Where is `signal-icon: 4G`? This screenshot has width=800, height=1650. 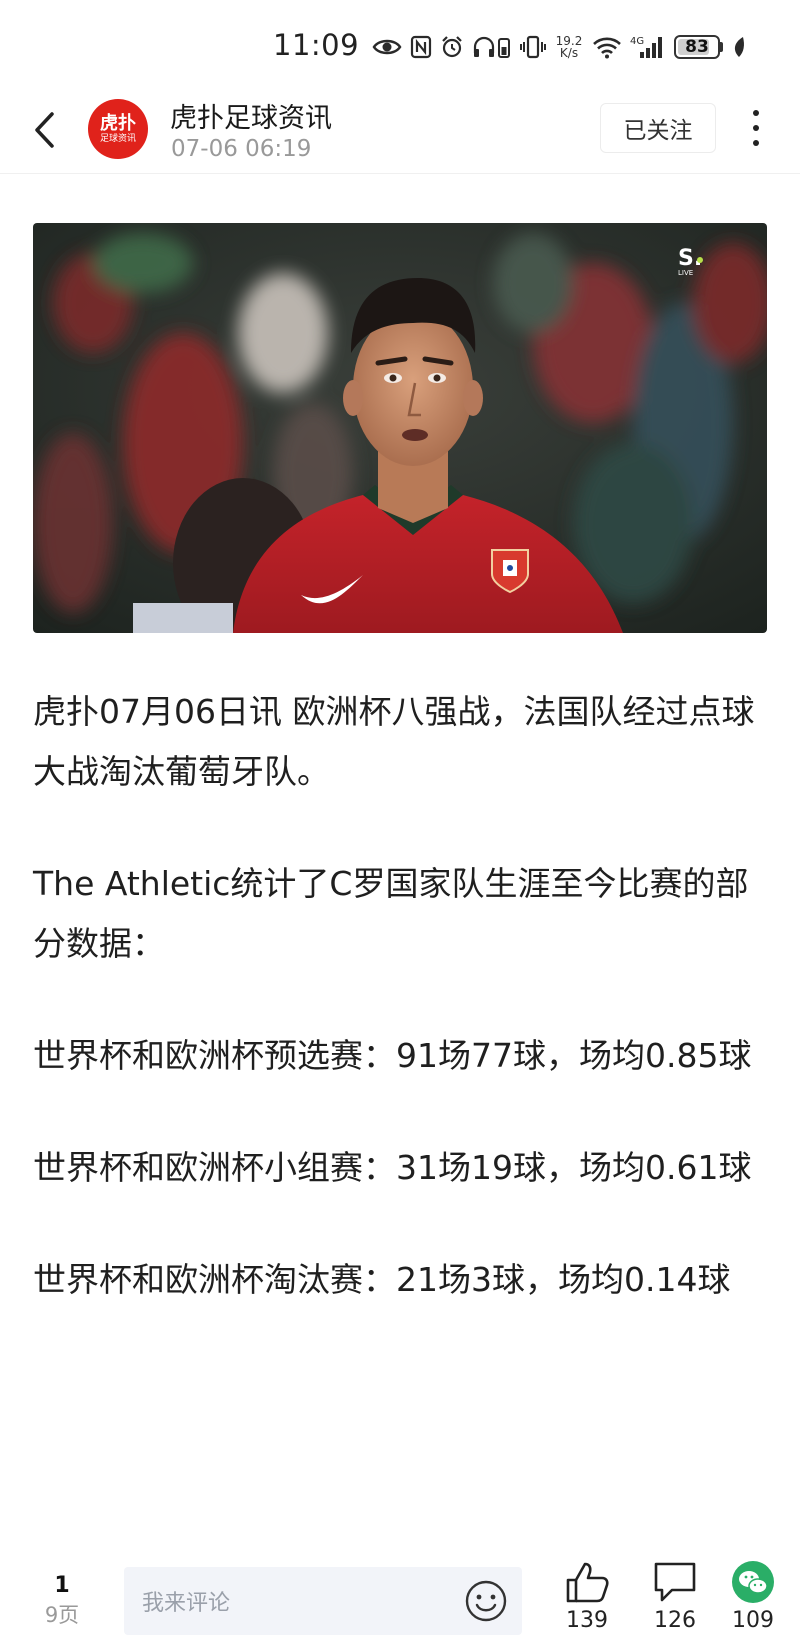 signal-icon: 4G is located at coordinates (646, 47).